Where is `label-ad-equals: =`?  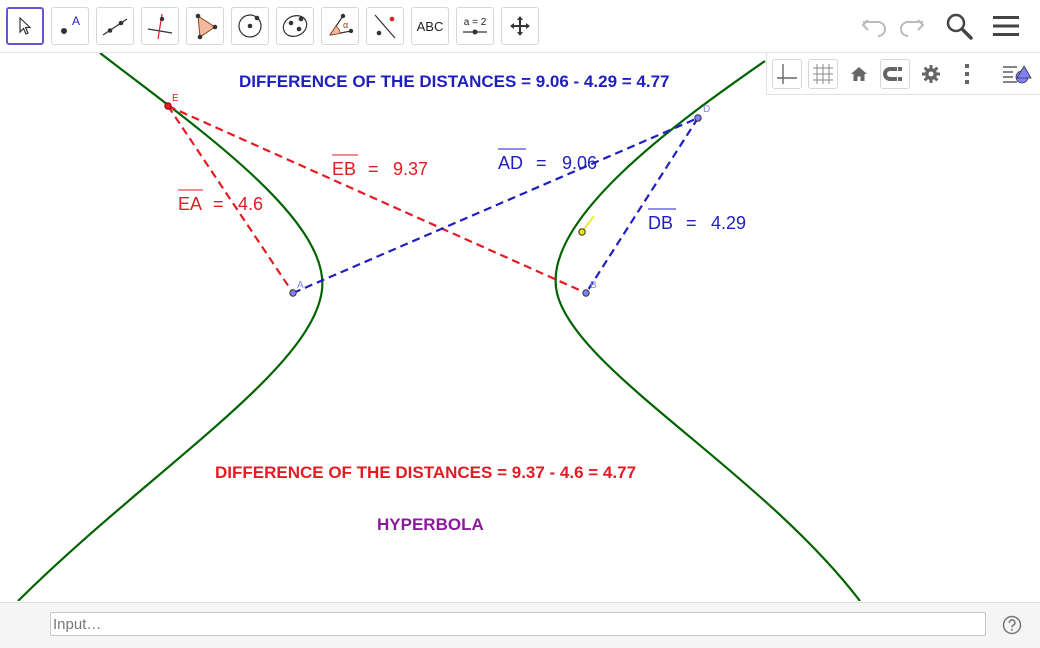
label-ad-equals: = is located at coordinates (541, 163).